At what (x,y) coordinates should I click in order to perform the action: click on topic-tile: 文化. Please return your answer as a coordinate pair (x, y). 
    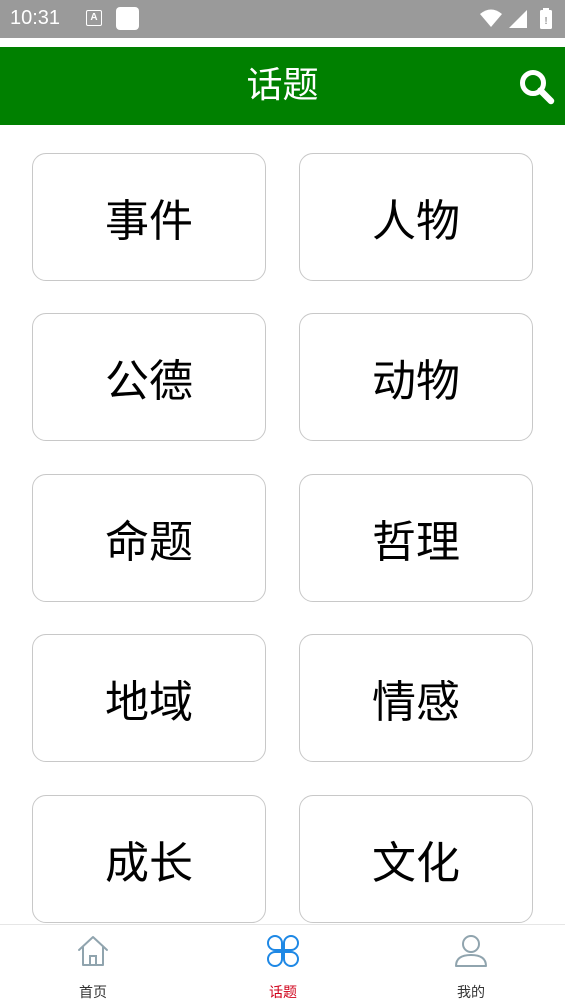
    Looking at the image, I should click on (416, 859).